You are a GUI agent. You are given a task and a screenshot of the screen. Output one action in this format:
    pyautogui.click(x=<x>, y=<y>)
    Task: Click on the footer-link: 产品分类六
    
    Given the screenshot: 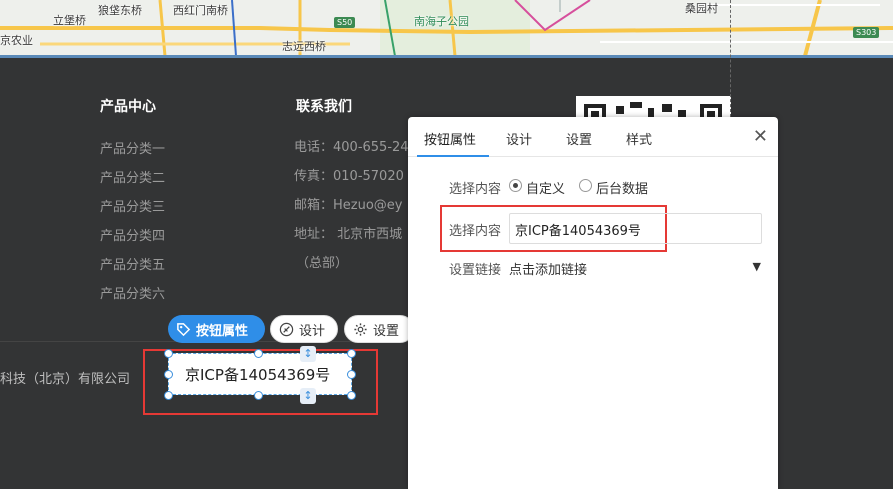 What is the action you would take?
    pyautogui.click(x=132, y=292)
    